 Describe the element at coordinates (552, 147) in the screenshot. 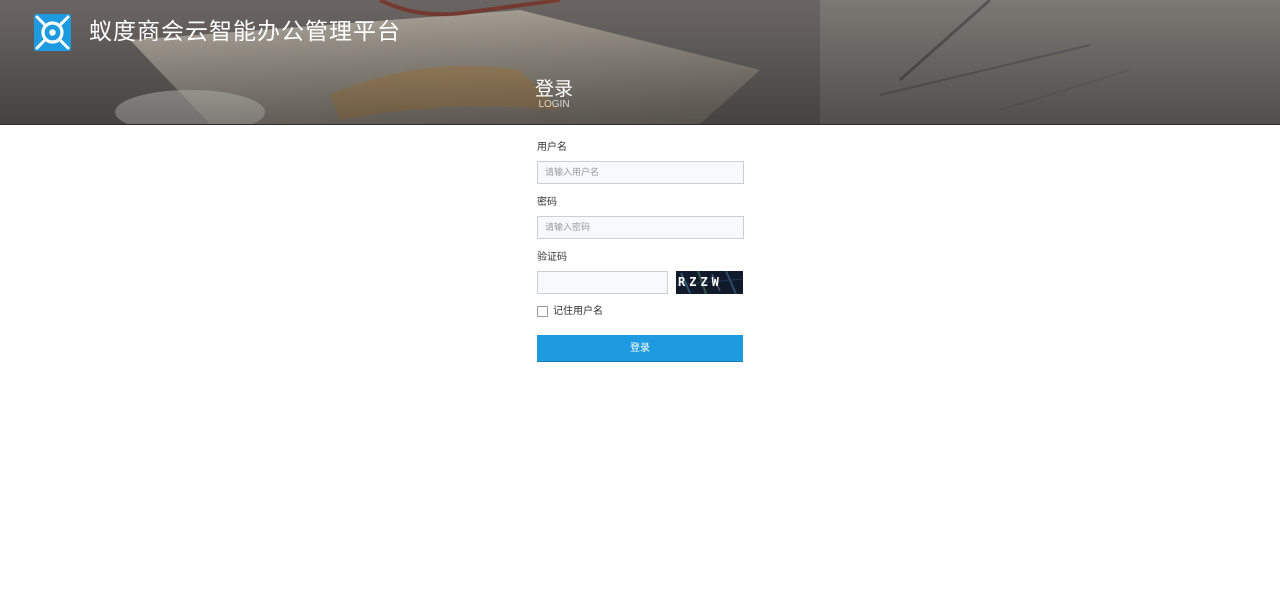

I see `username-label: 用户名` at that location.